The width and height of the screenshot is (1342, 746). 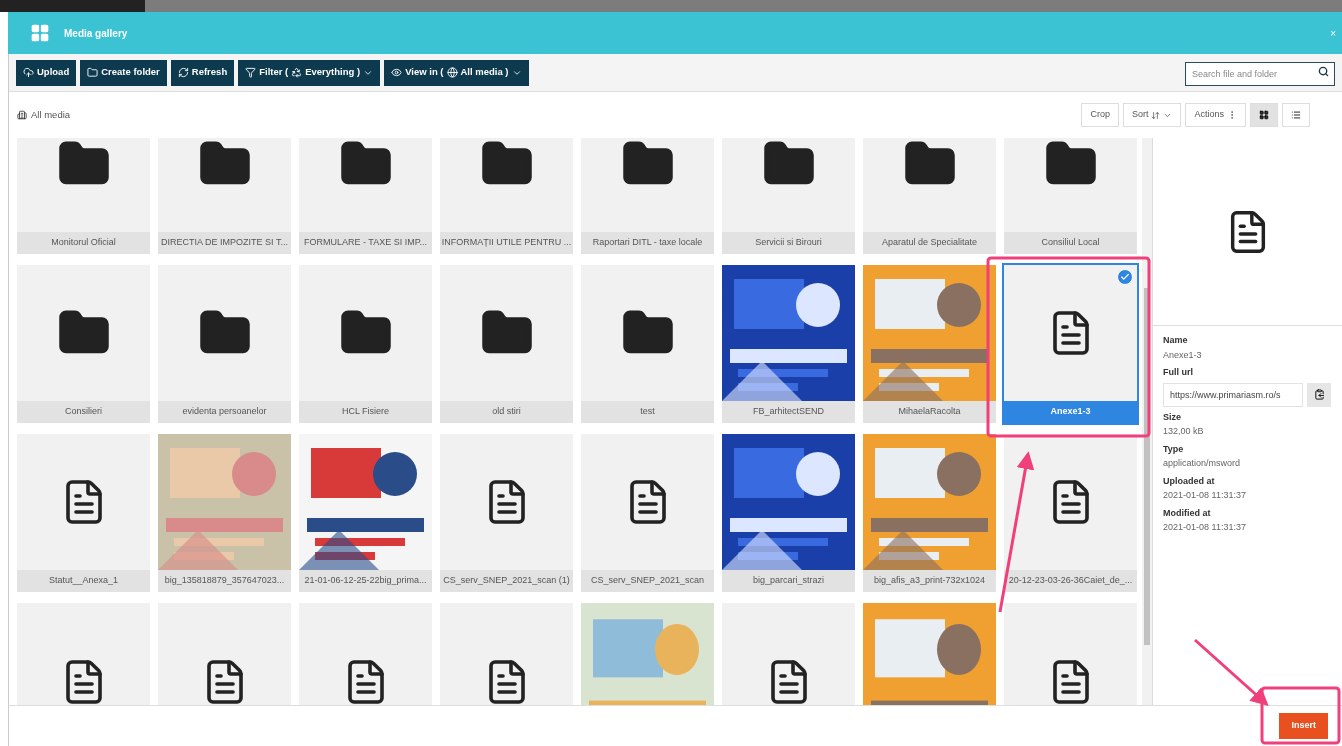 I want to click on search-icon, so click(x=1323, y=71).